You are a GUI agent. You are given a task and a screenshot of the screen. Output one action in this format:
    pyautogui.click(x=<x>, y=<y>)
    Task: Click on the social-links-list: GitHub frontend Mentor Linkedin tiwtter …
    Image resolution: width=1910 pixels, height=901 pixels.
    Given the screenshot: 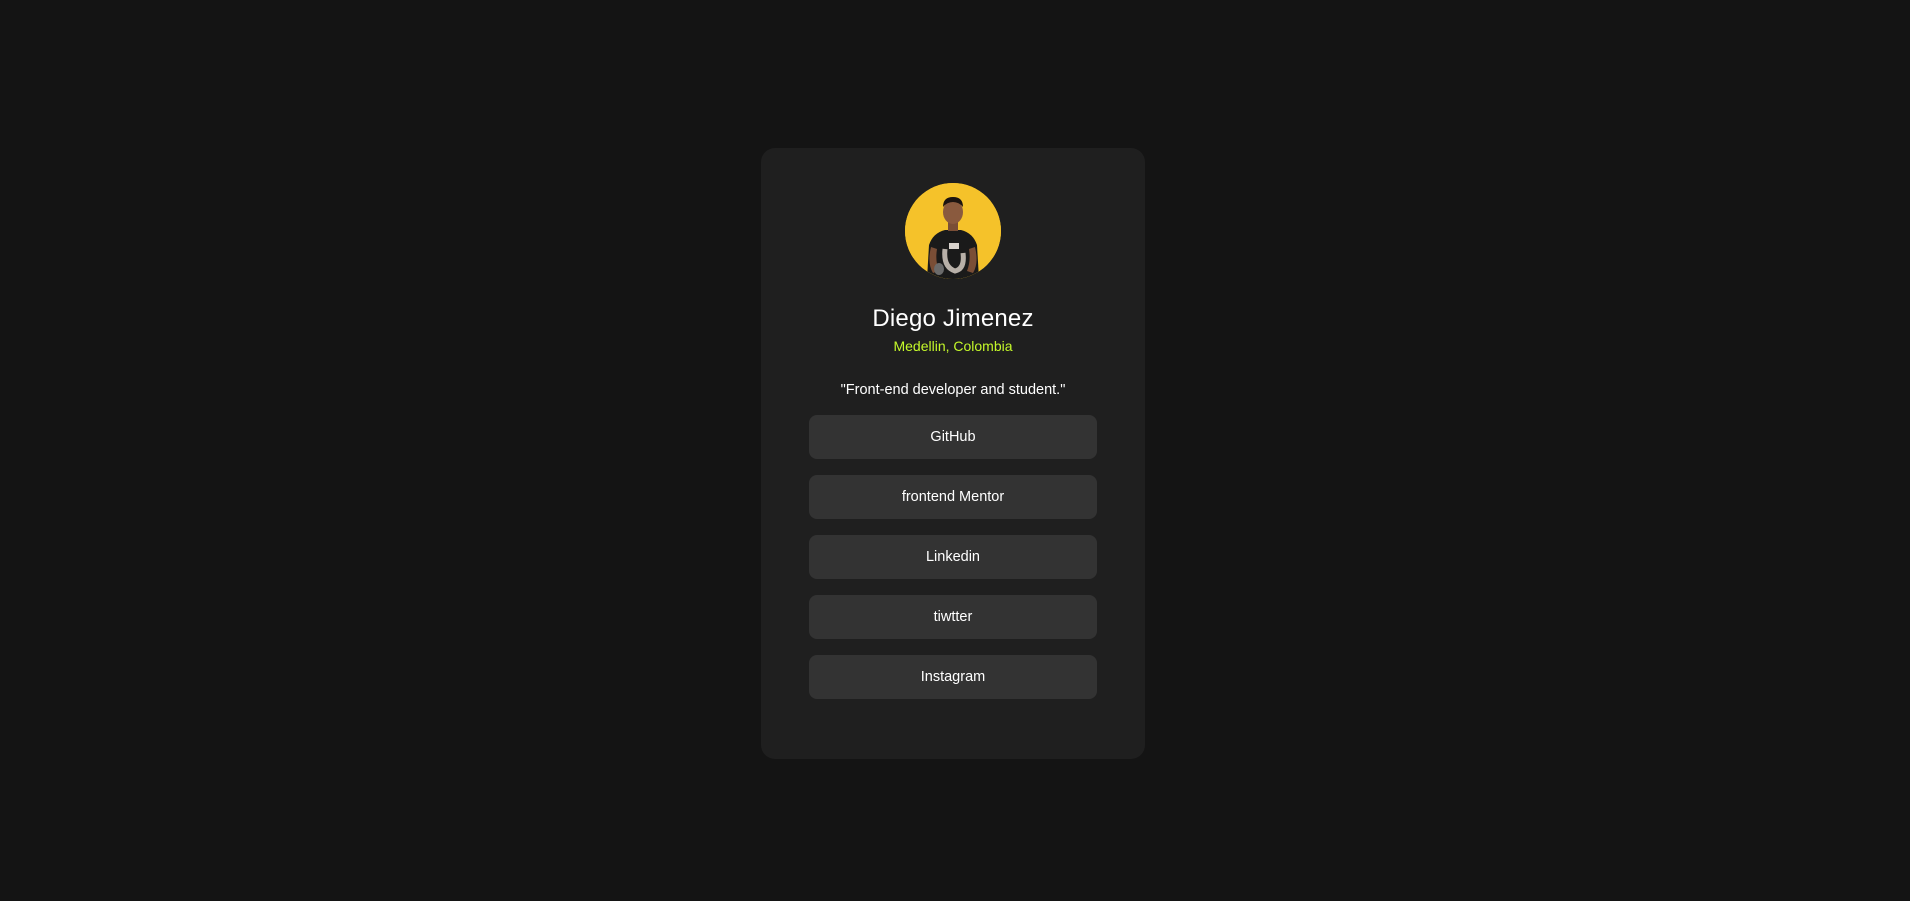 What is the action you would take?
    pyautogui.click(x=953, y=557)
    